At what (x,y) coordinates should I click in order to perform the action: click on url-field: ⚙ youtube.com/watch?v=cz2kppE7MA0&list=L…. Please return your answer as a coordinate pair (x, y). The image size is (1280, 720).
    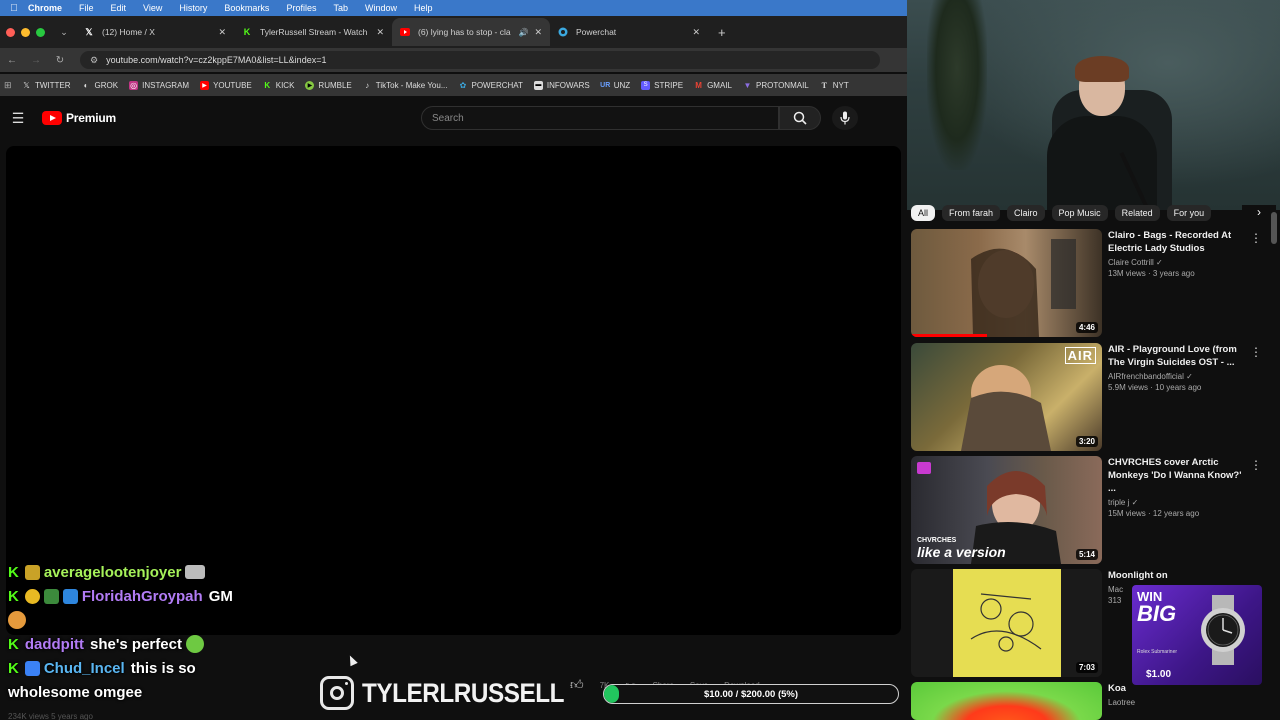
    Looking at the image, I should click on (480, 60).